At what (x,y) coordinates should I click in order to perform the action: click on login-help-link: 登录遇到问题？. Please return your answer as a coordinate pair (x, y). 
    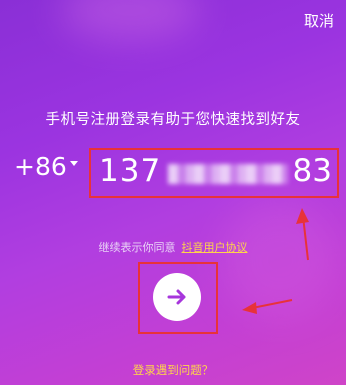
    Looking at the image, I should click on (173, 370).